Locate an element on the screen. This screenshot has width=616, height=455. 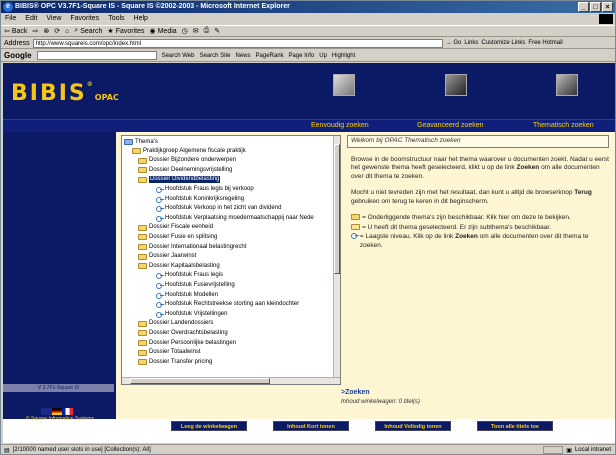
tree-item-label: Dossier Dividendbelasting is located at coordinates (185, 180).